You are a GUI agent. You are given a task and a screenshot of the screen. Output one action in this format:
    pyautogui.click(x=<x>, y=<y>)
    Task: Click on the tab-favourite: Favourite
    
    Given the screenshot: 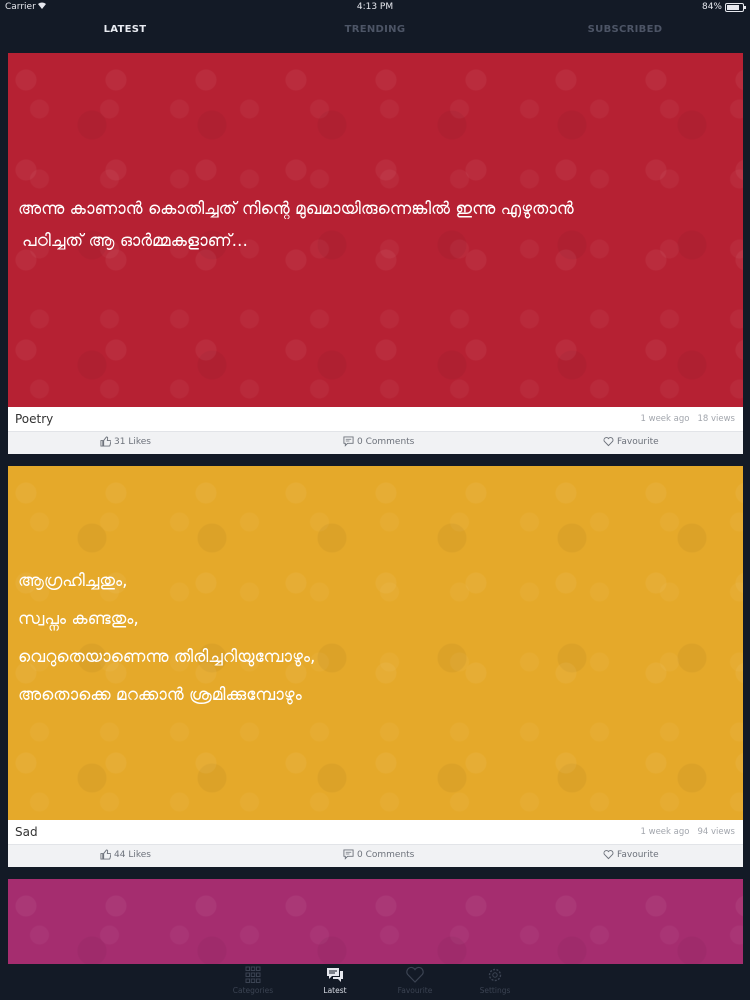 What is the action you would take?
    pyautogui.click(x=415, y=980)
    